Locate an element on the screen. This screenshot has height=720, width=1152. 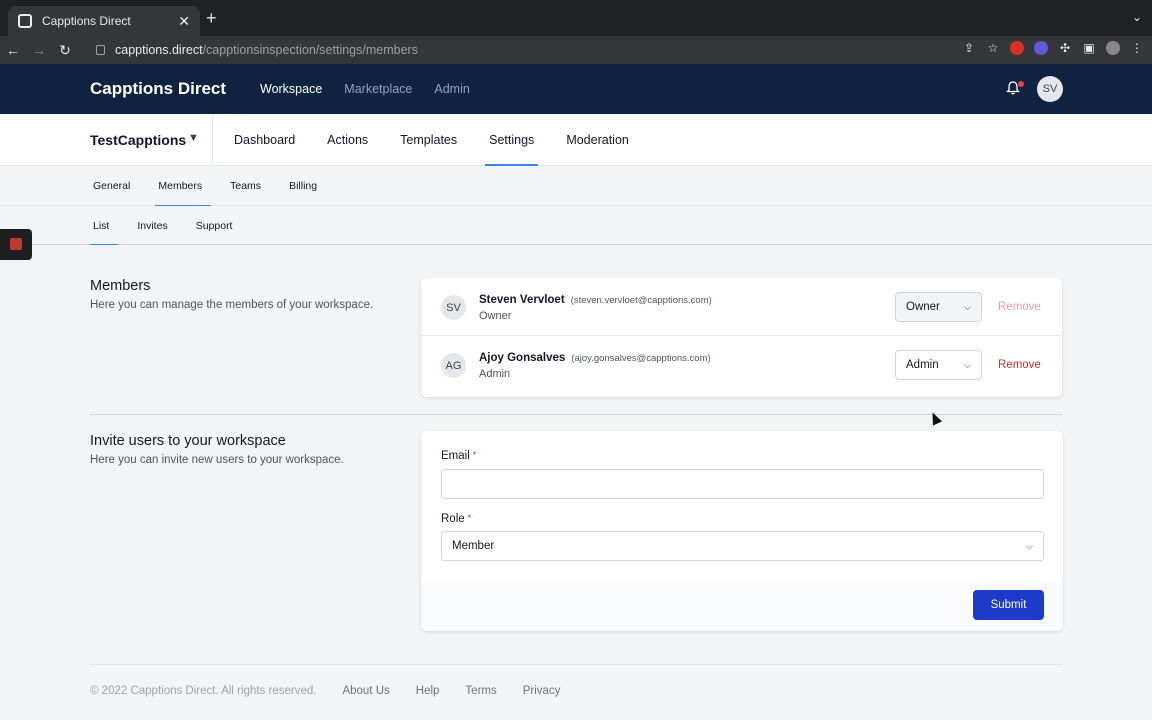
member-role-label: Owner is located at coordinates (495, 316).